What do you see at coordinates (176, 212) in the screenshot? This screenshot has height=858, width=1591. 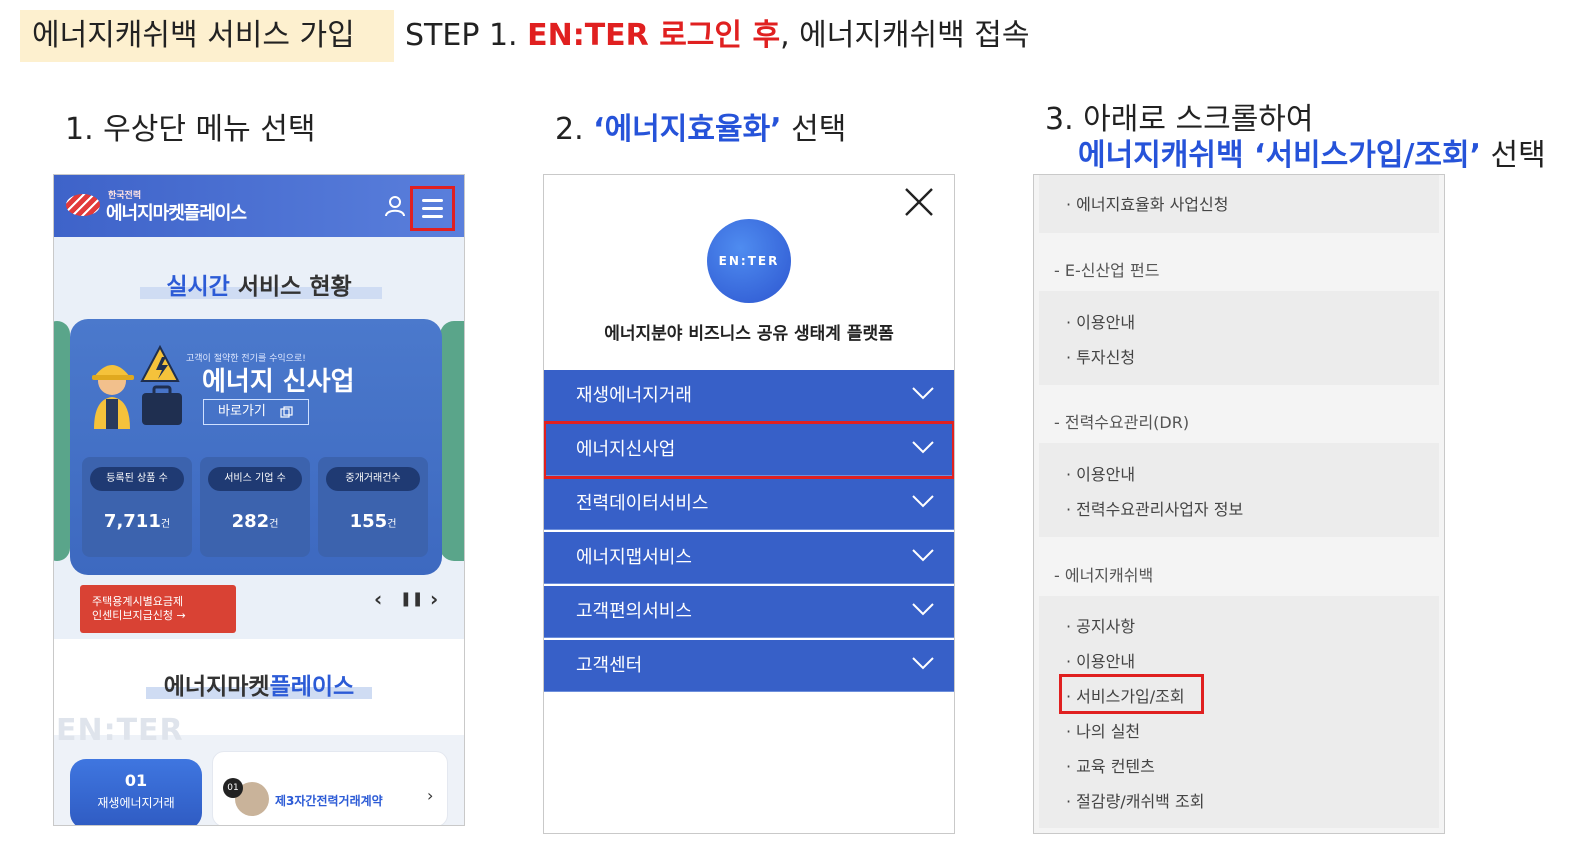 I see `site-logo: 에너지마켓플레이스` at bounding box center [176, 212].